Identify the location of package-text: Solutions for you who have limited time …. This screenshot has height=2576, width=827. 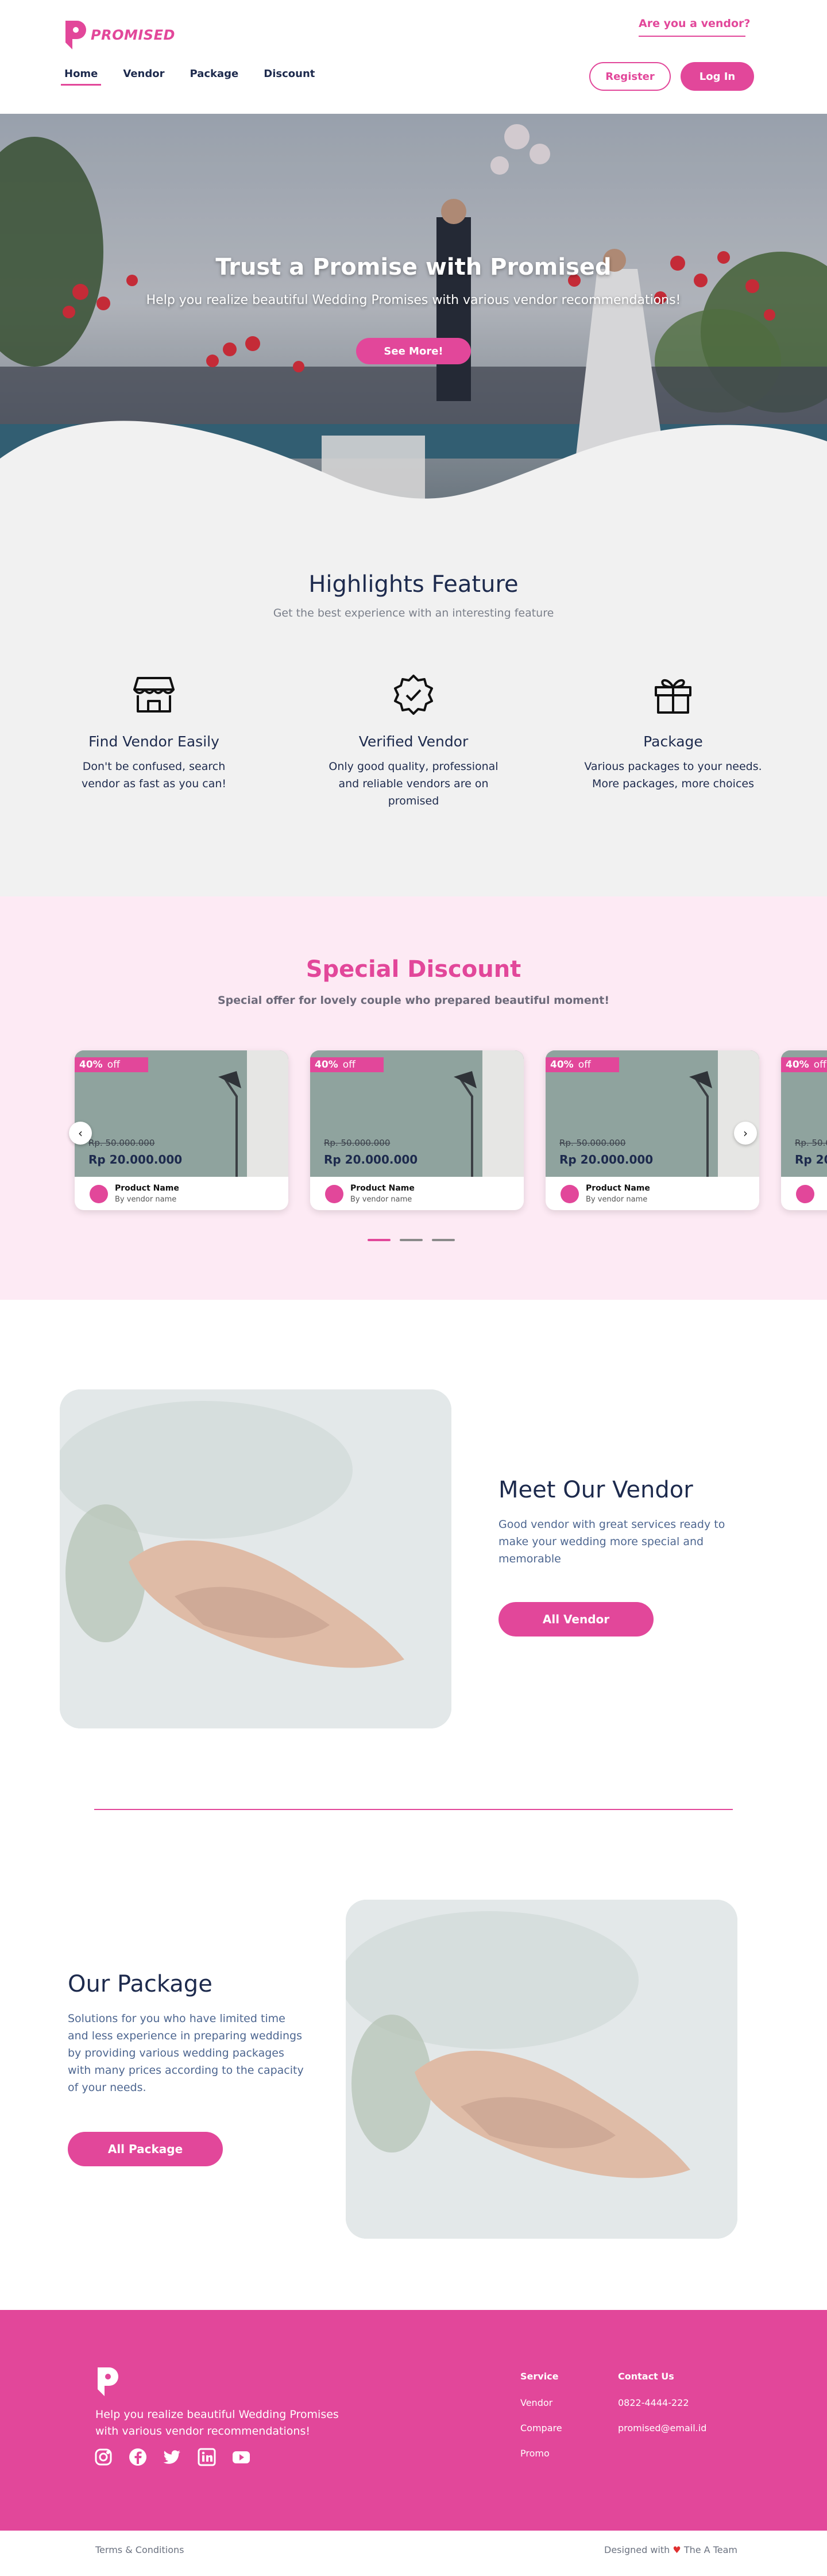
(186, 2053).